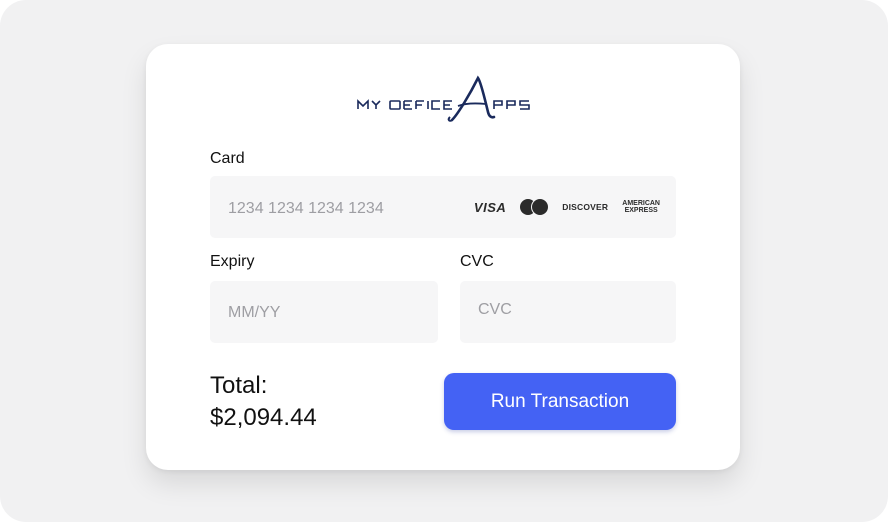  Describe the element at coordinates (535, 207) in the screenshot. I see `mastercard-icon` at that location.